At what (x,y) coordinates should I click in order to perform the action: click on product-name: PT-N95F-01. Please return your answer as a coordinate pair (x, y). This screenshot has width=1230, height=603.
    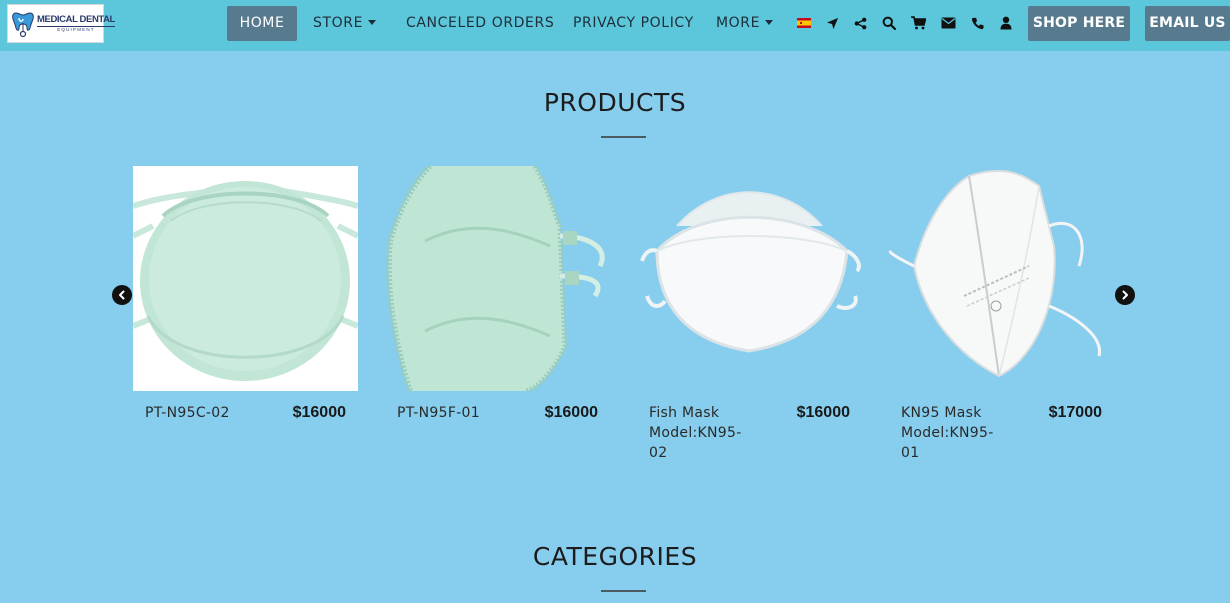
    Looking at the image, I should click on (462, 413).